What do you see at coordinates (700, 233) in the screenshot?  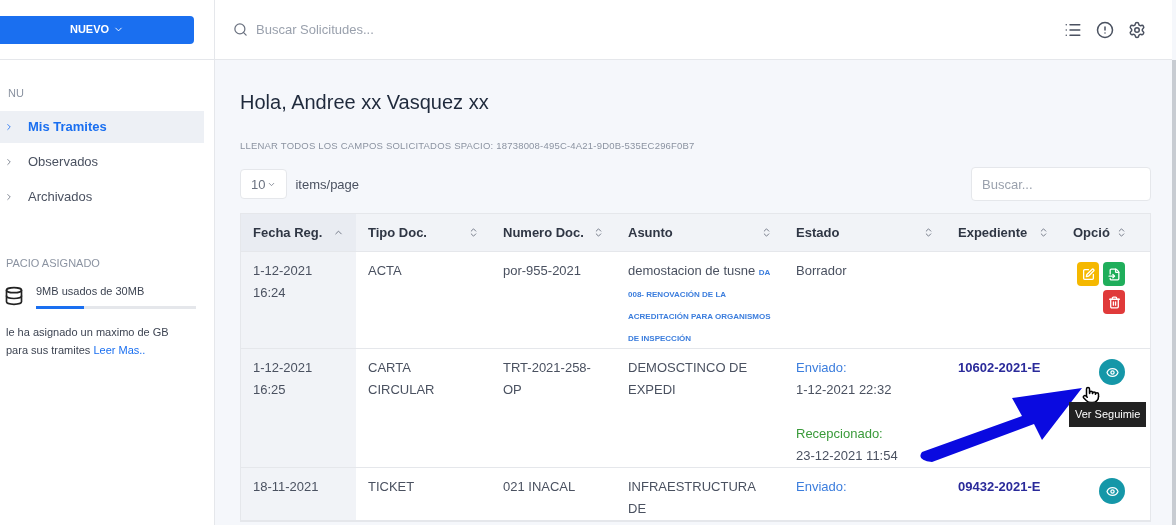 I see `column-header: Asunto` at bounding box center [700, 233].